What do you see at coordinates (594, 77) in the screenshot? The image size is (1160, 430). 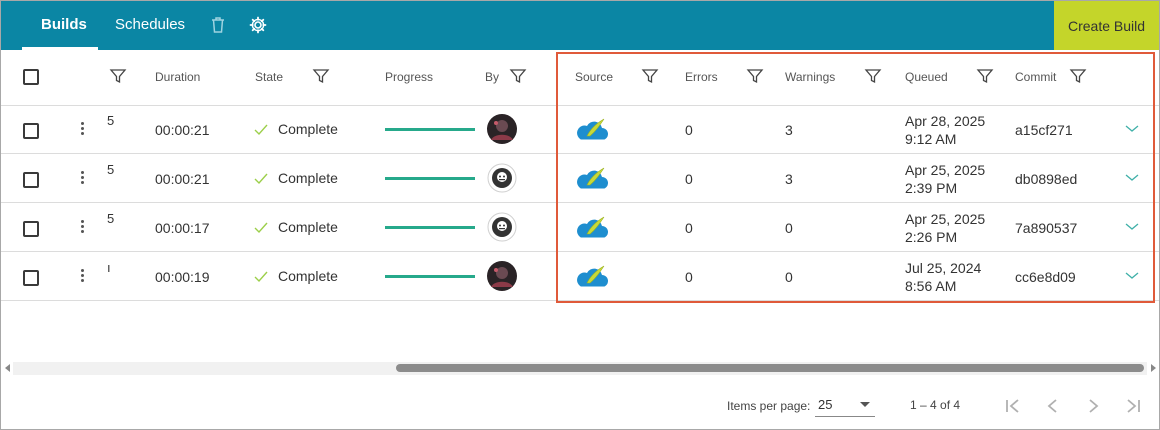 I see `column-header-source: Source` at bounding box center [594, 77].